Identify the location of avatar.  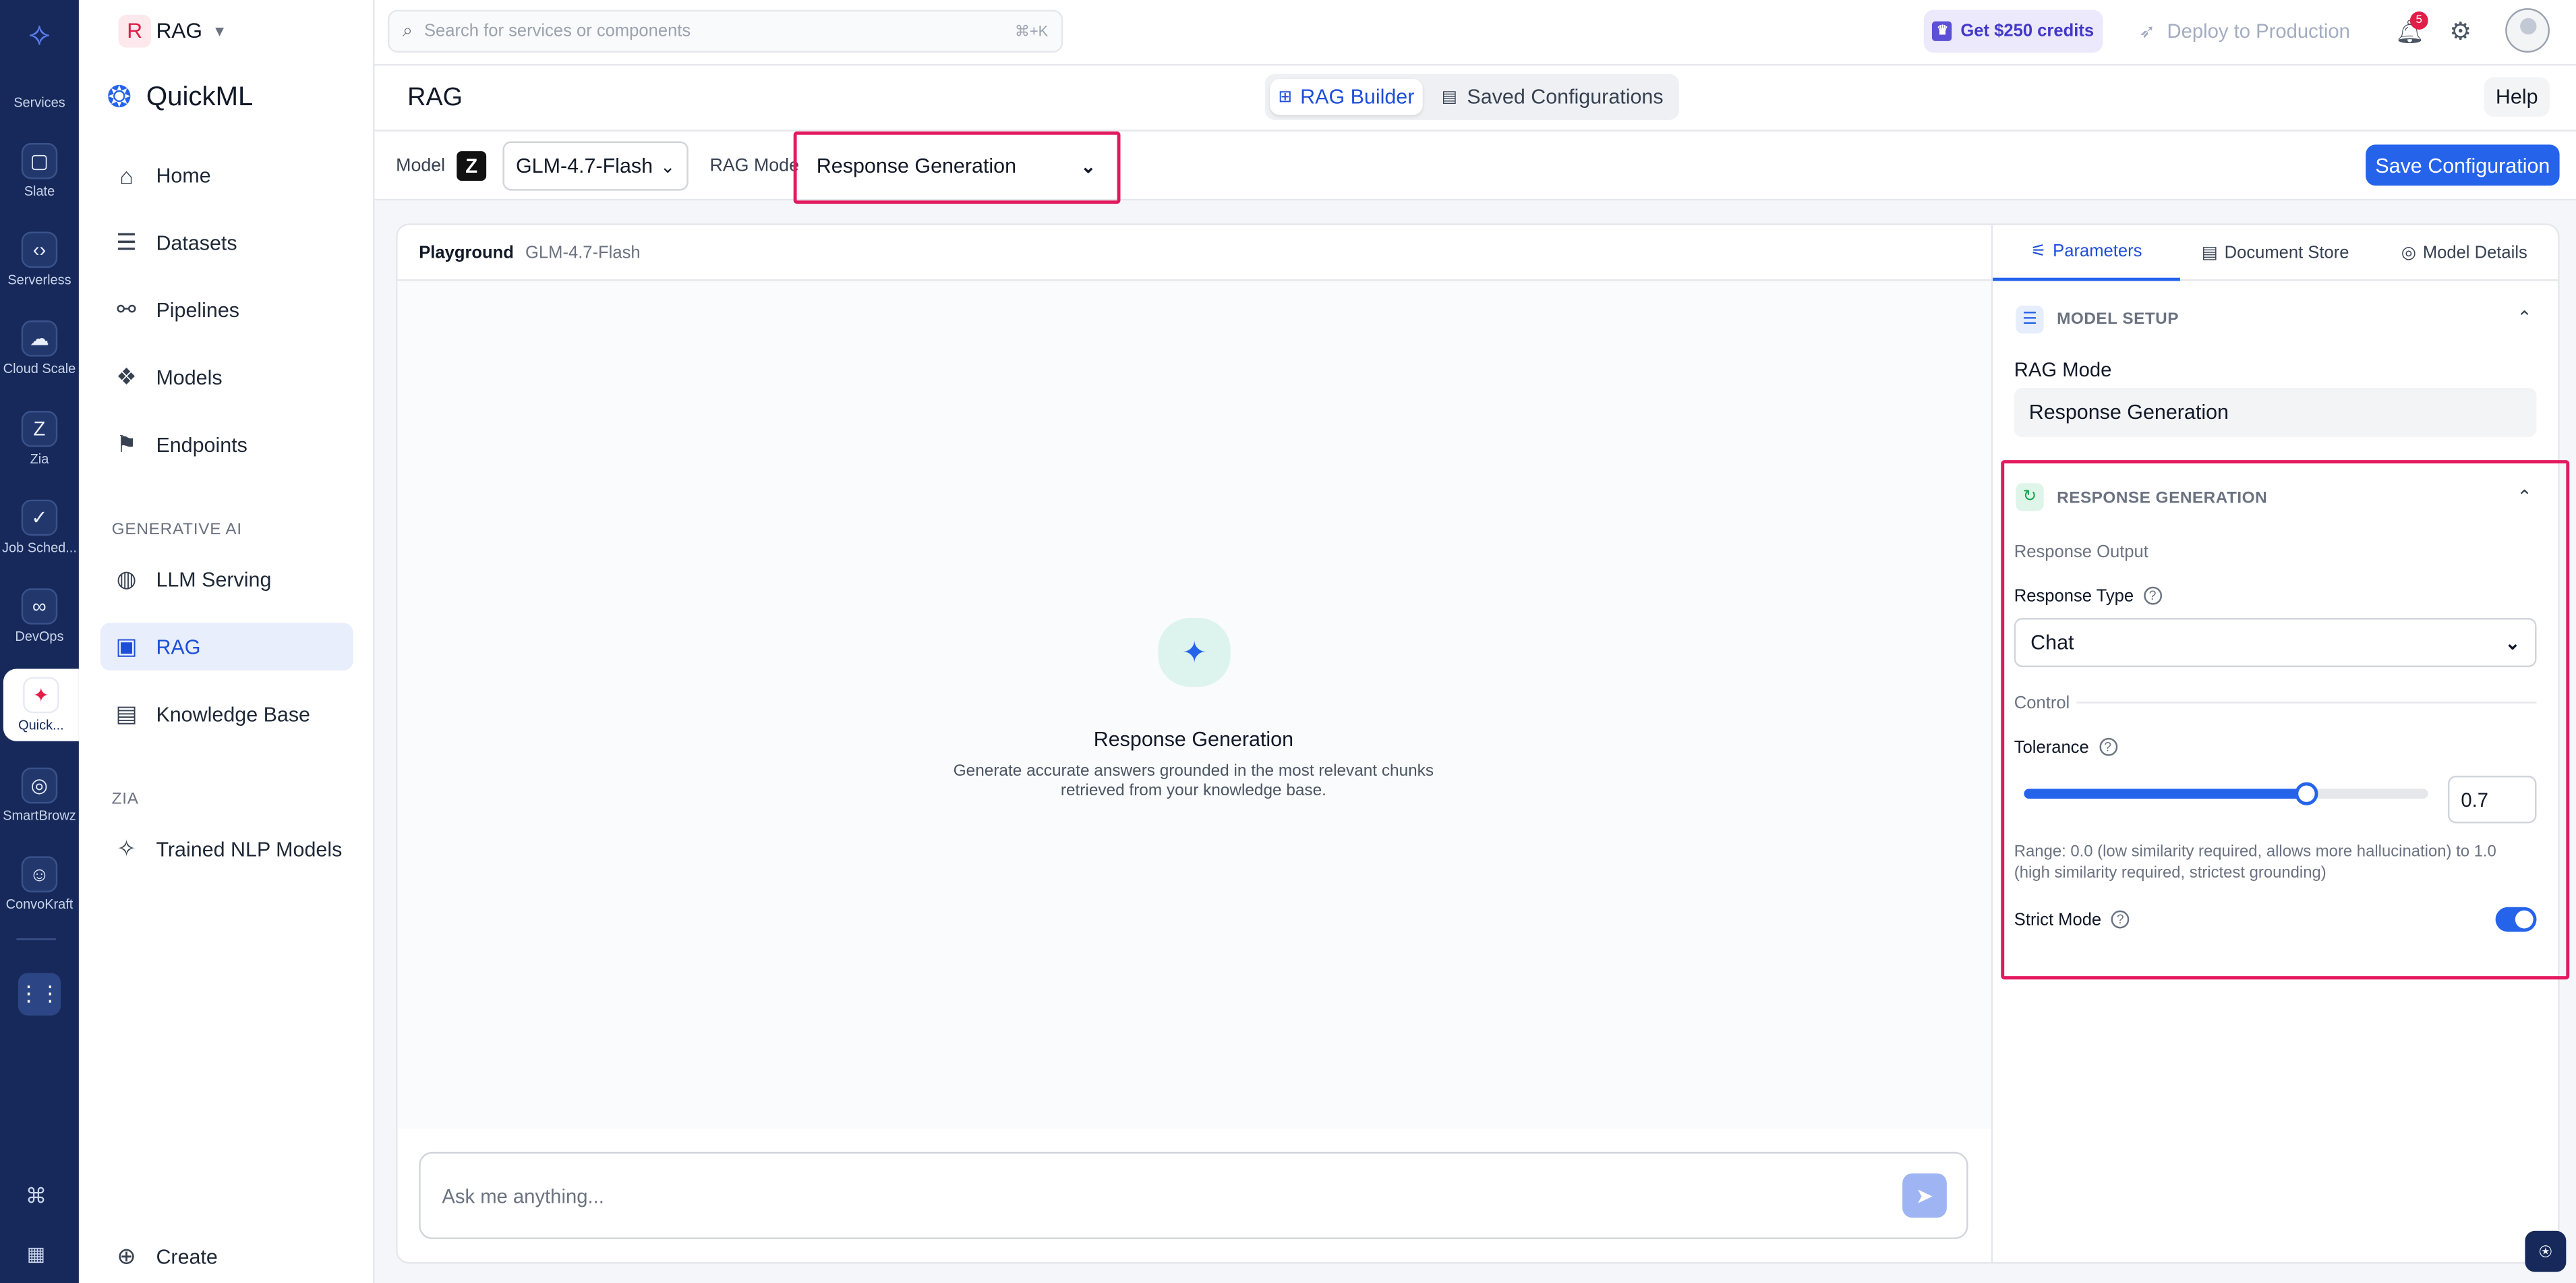
(2527, 30).